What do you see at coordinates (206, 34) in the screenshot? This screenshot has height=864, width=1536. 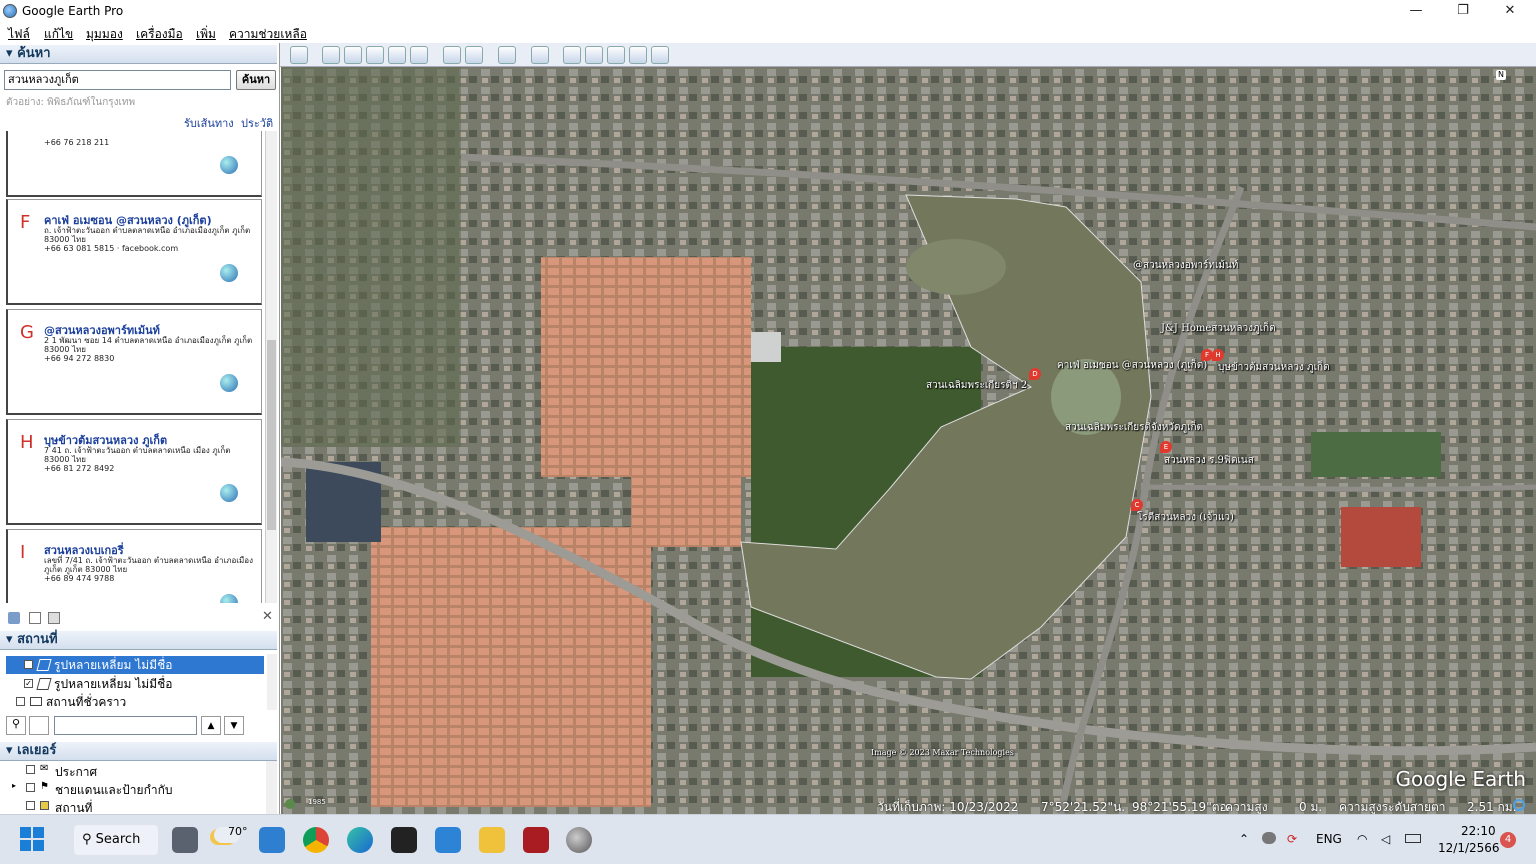 I see `menu-add: เพิ่ม` at bounding box center [206, 34].